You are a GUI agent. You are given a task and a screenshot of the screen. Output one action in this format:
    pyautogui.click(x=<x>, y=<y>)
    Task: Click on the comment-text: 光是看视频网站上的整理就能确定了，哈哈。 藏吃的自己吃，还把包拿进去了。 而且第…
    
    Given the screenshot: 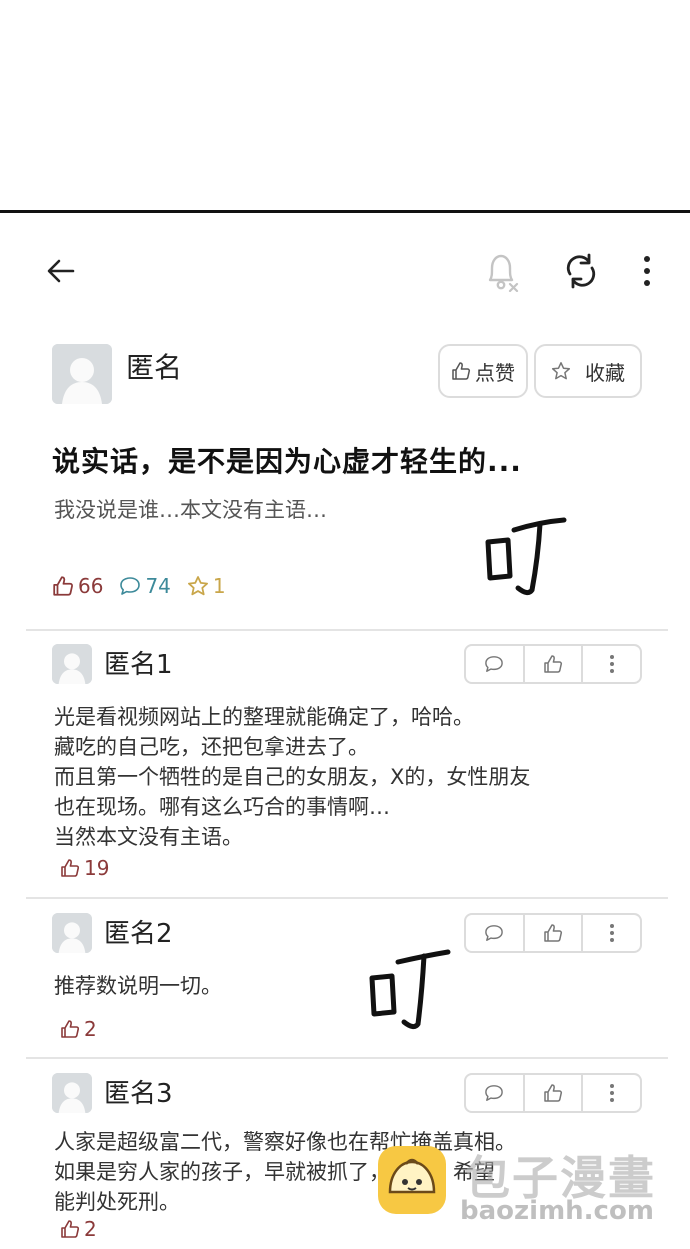 What is the action you would take?
    pyautogui.click(x=292, y=777)
    